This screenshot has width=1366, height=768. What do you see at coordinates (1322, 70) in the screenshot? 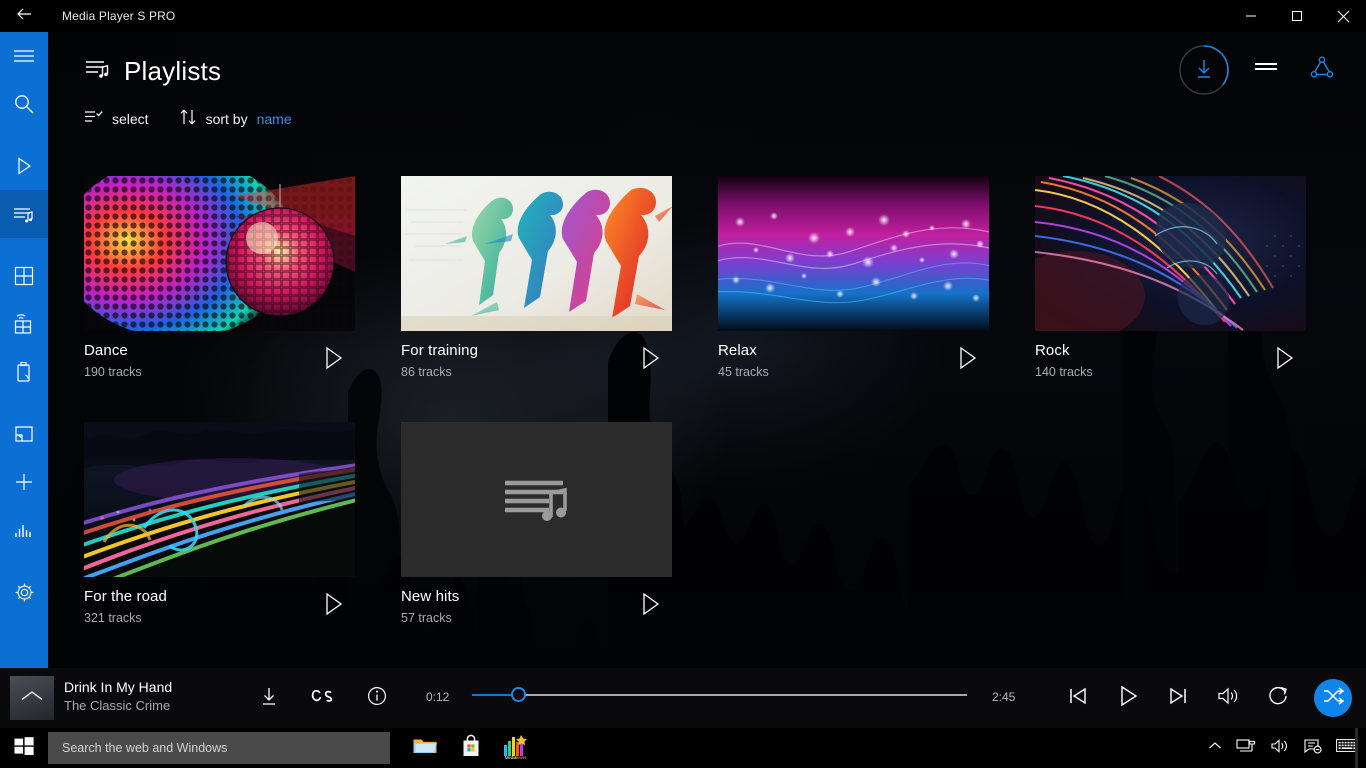
I see `share-button` at bounding box center [1322, 70].